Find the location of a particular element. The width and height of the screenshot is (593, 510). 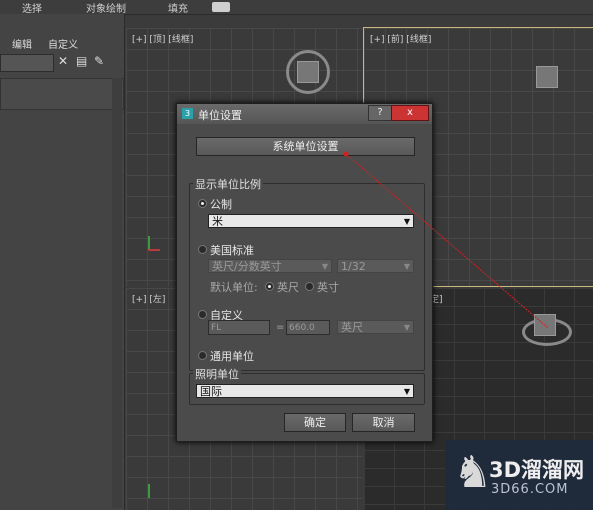

generic-units-label: 通用单位 is located at coordinates (232, 356).